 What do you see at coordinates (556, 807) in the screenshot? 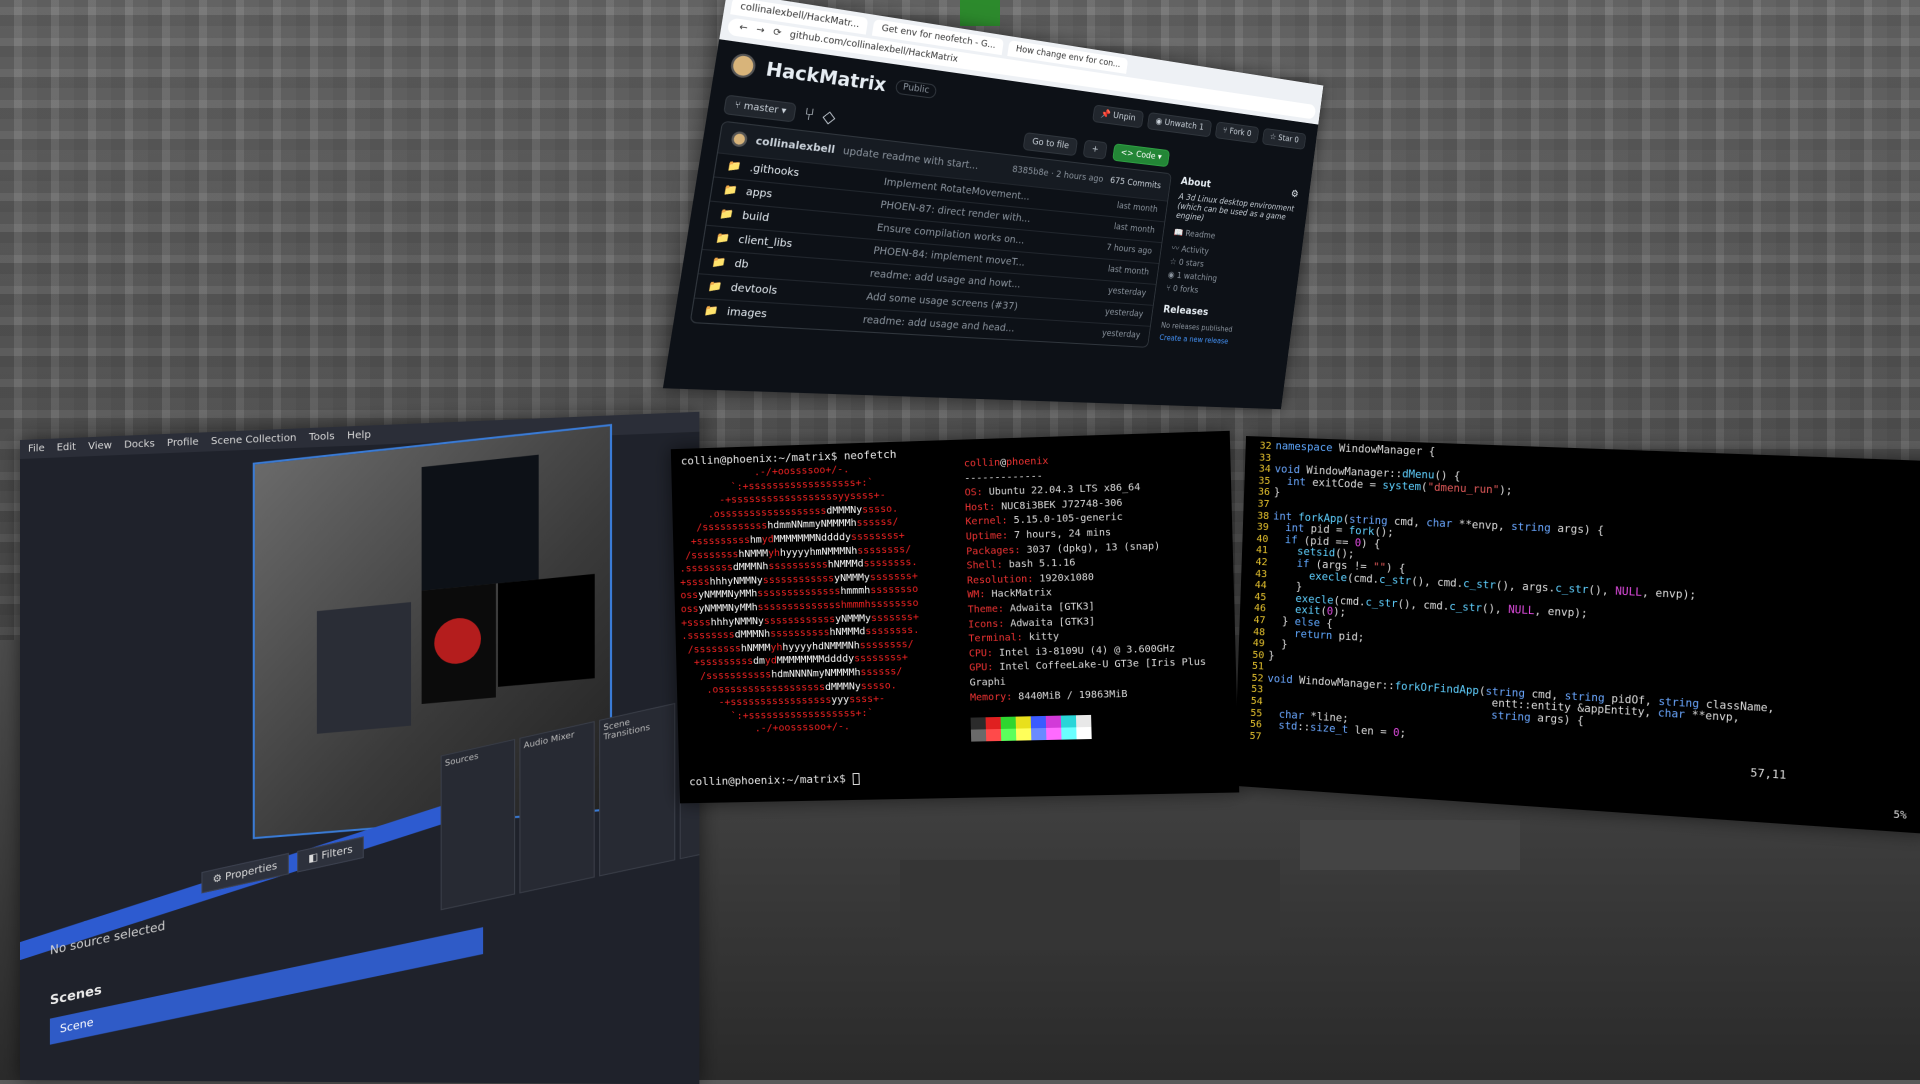
I see `audio-mixer-dock: Audio Mixer` at bounding box center [556, 807].